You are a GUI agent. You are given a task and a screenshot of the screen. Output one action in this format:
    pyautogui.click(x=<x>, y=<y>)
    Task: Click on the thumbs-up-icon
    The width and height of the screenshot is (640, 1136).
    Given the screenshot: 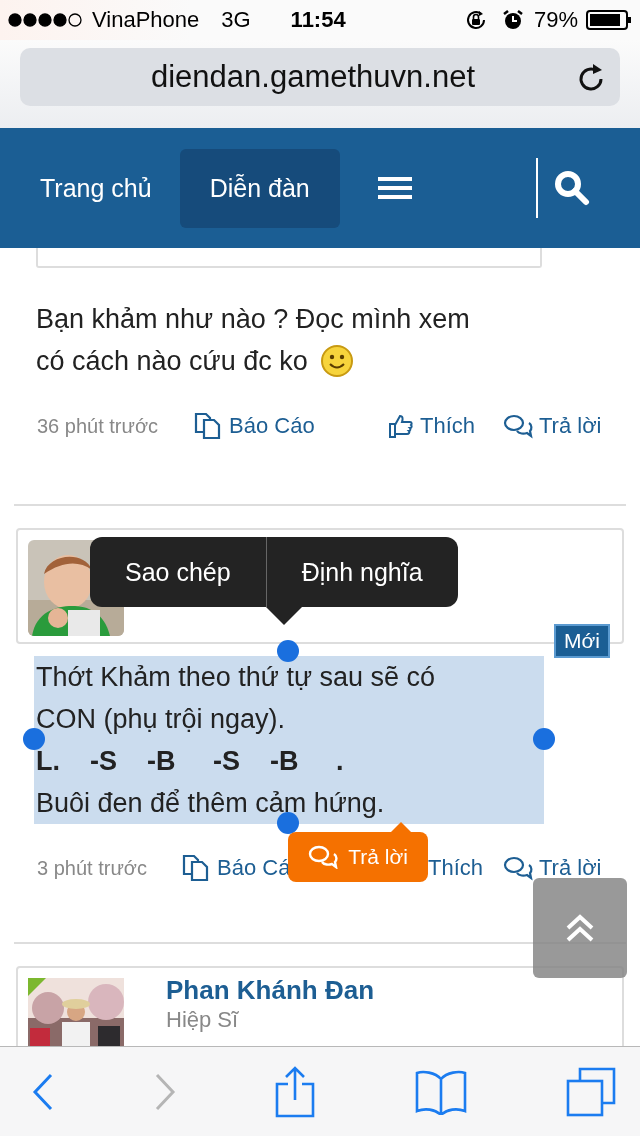 What is the action you would take?
    pyautogui.click(x=401, y=426)
    